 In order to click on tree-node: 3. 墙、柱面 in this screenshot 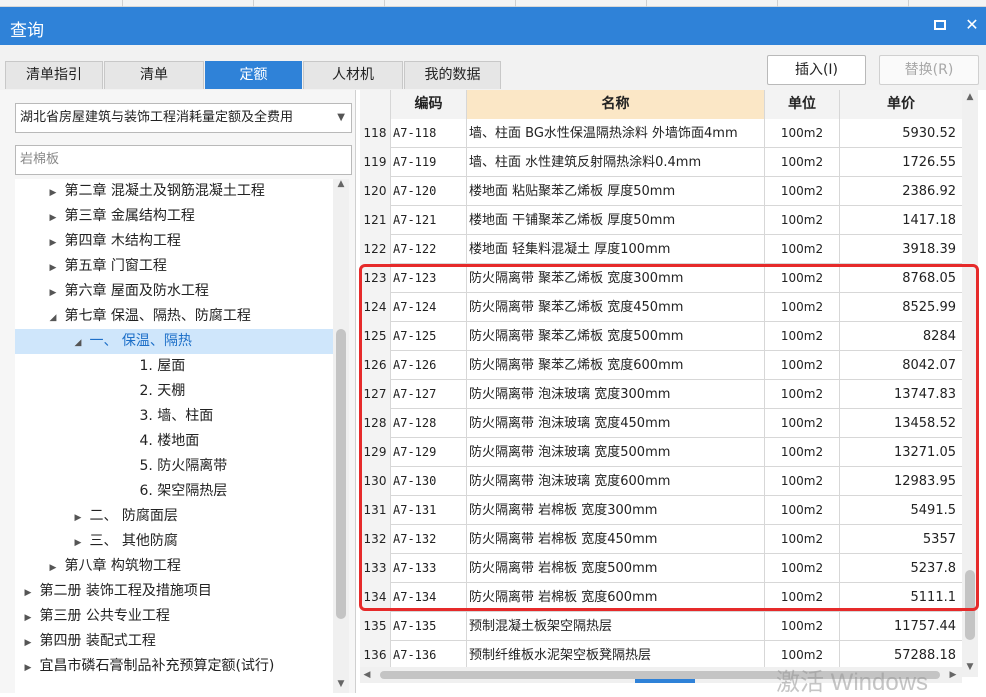, I will do `click(114, 416)`.